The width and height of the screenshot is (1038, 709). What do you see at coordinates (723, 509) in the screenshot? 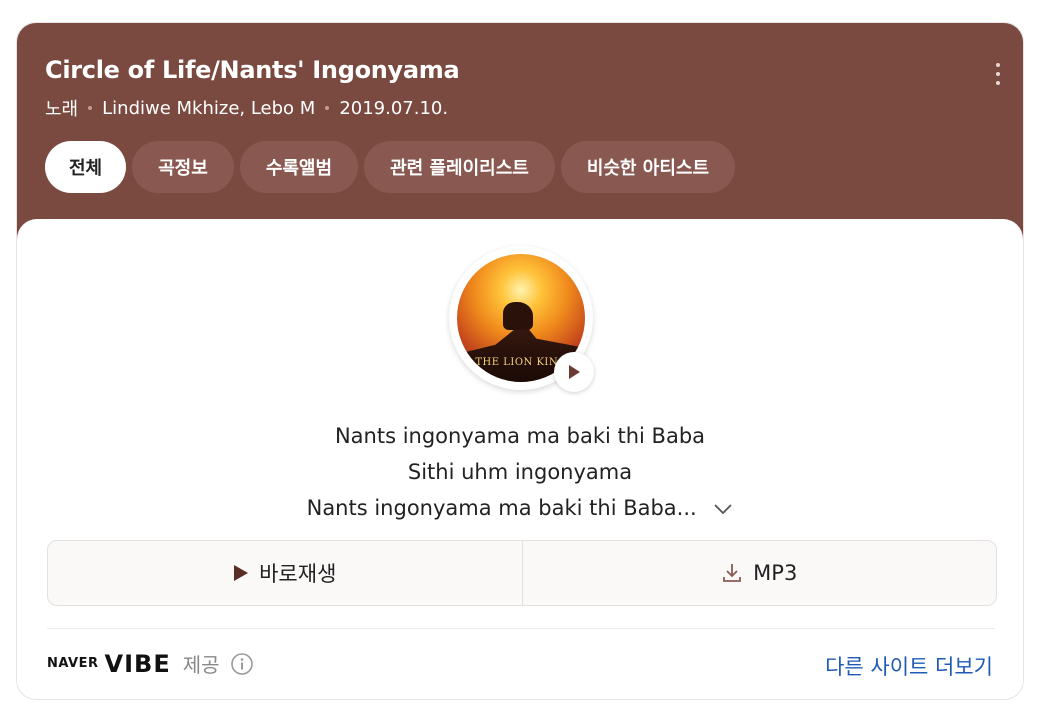
I see `chevron-down-icon` at bounding box center [723, 509].